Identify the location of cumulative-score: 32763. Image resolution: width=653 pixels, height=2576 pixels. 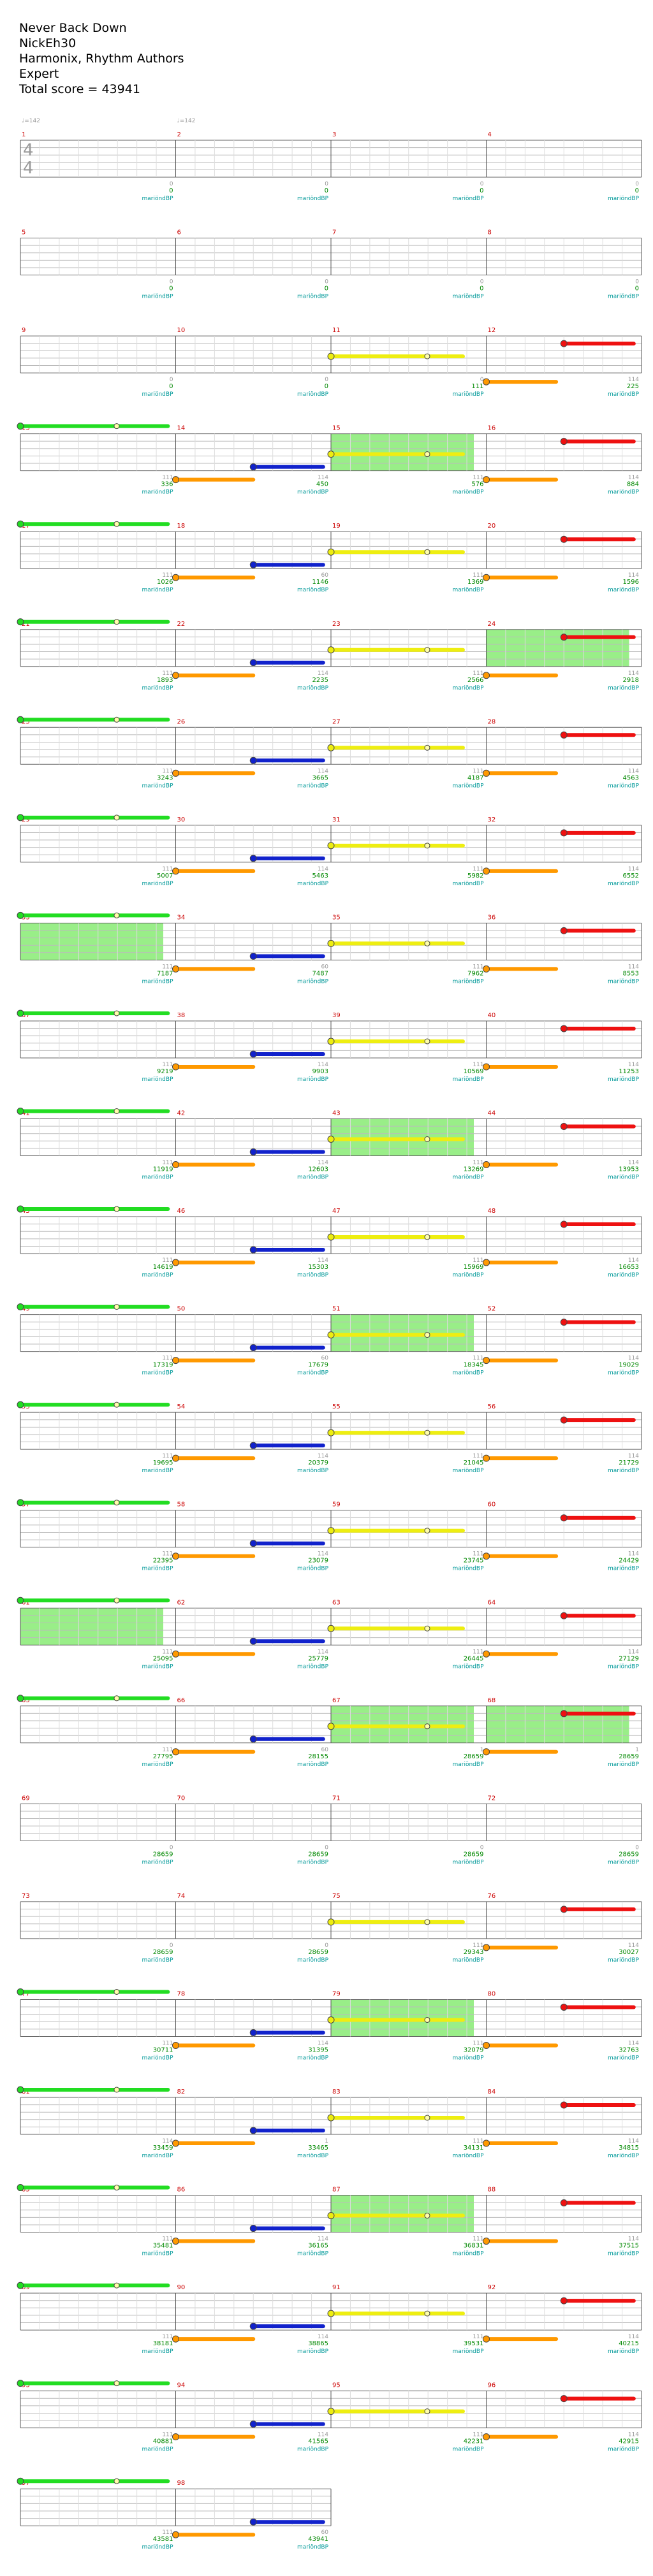
(629, 2049).